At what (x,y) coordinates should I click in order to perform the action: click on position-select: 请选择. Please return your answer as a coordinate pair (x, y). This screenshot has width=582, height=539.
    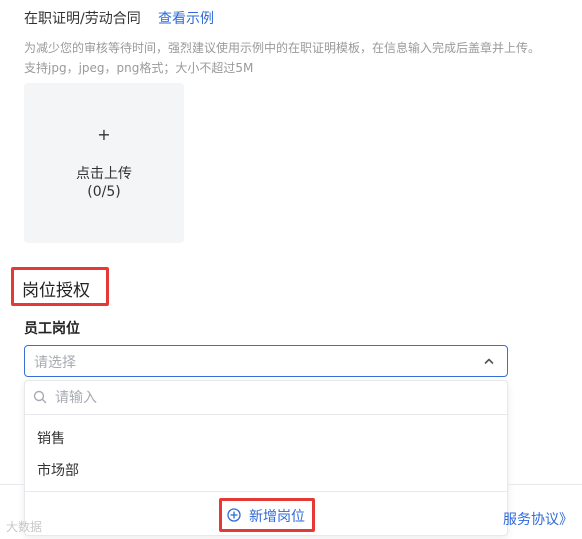
    Looking at the image, I should click on (266, 361).